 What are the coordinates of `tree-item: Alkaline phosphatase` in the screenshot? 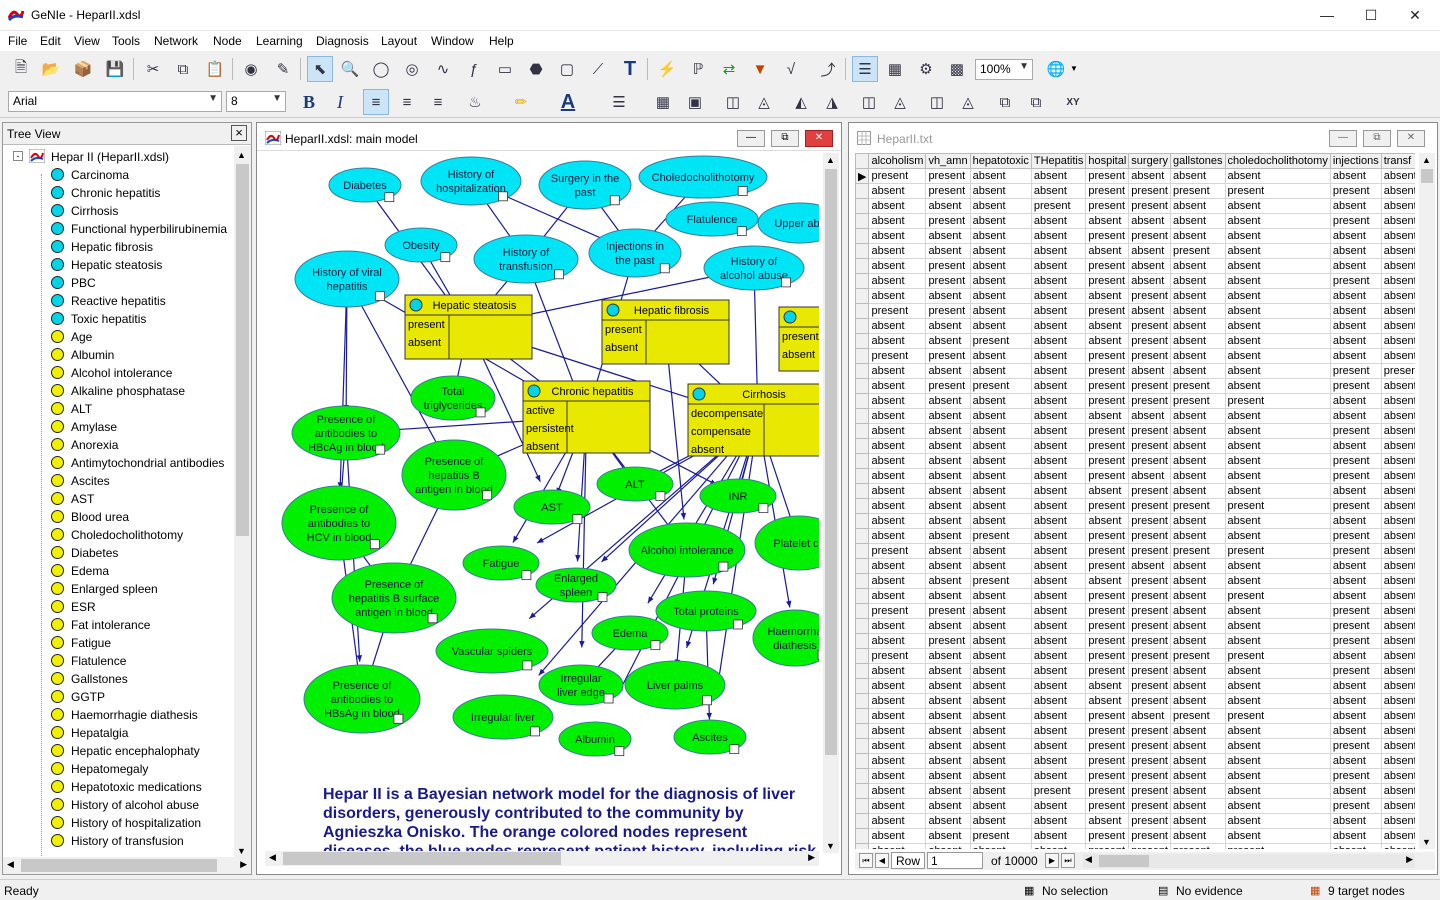 It's located at (118, 391).